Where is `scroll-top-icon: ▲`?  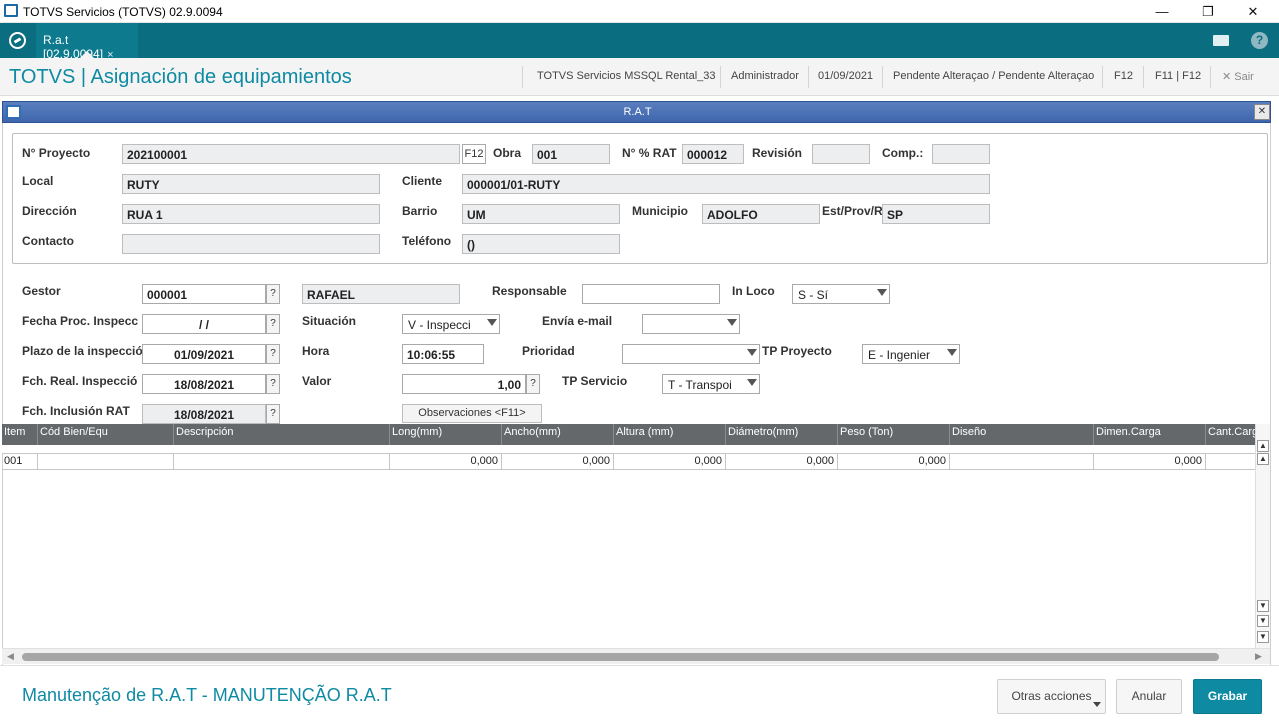 scroll-top-icon: ▲ is located at coordinates (1263, 446).